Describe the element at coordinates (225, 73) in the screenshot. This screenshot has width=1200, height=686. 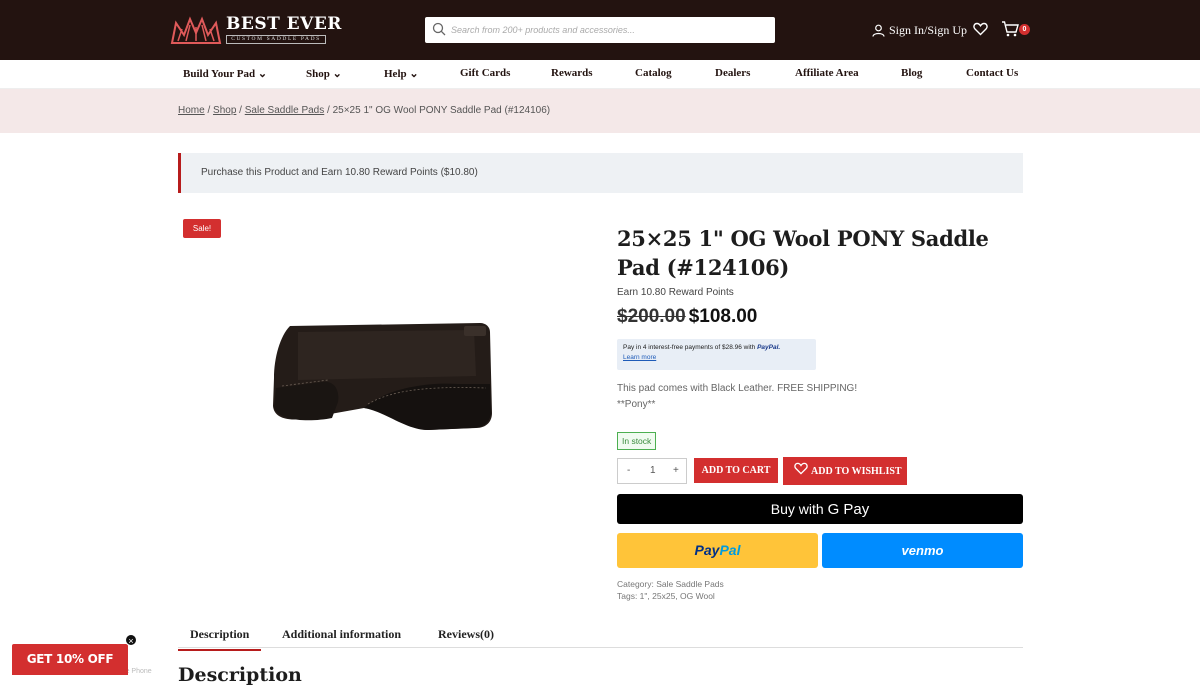
I see `nav-item-build-your-pad: Build Your Pad ⌄` at that location.